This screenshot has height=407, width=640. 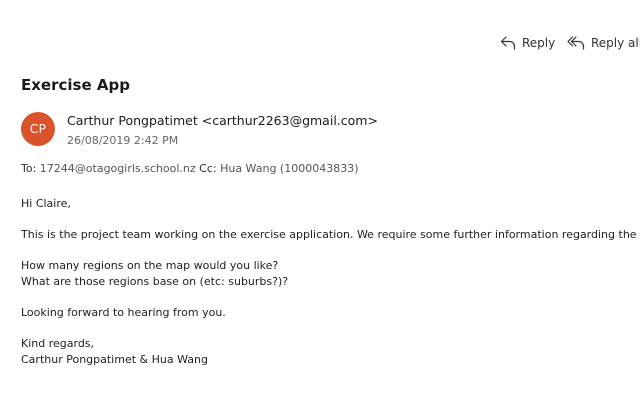 I want to click on reply-label: Reply, so click(x=539, y=43).